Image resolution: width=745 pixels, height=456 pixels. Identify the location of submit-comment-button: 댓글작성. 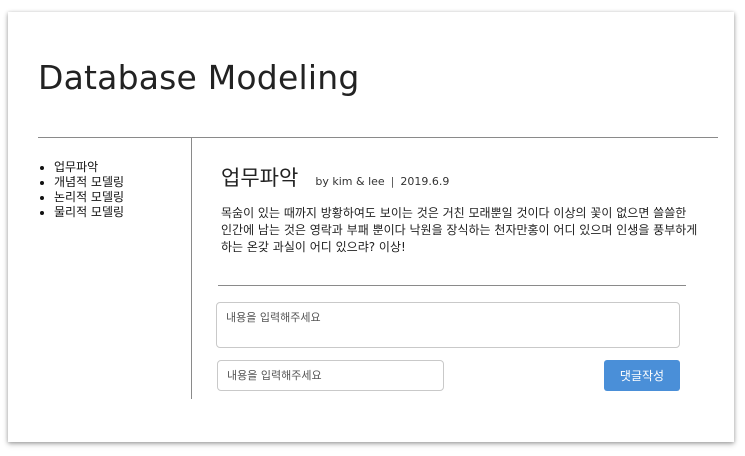
(642, 375).